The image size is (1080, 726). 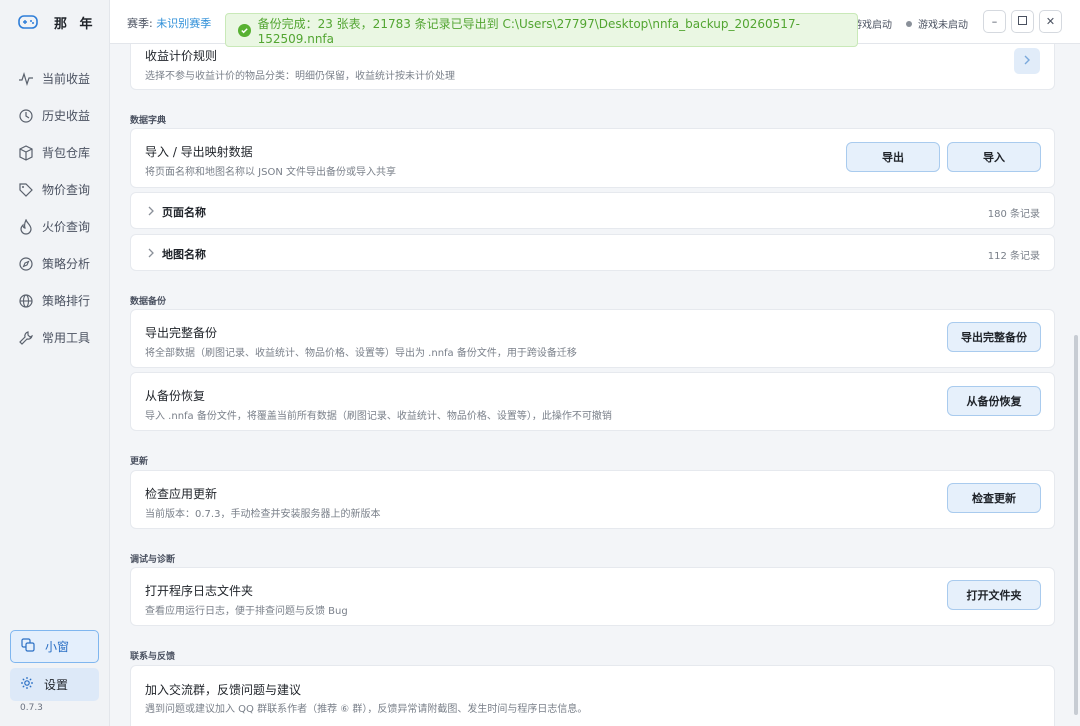 What do you see at coordinates (26, 116) in the screenshot?
I see `history-icon` at bounding box center [26, 116].